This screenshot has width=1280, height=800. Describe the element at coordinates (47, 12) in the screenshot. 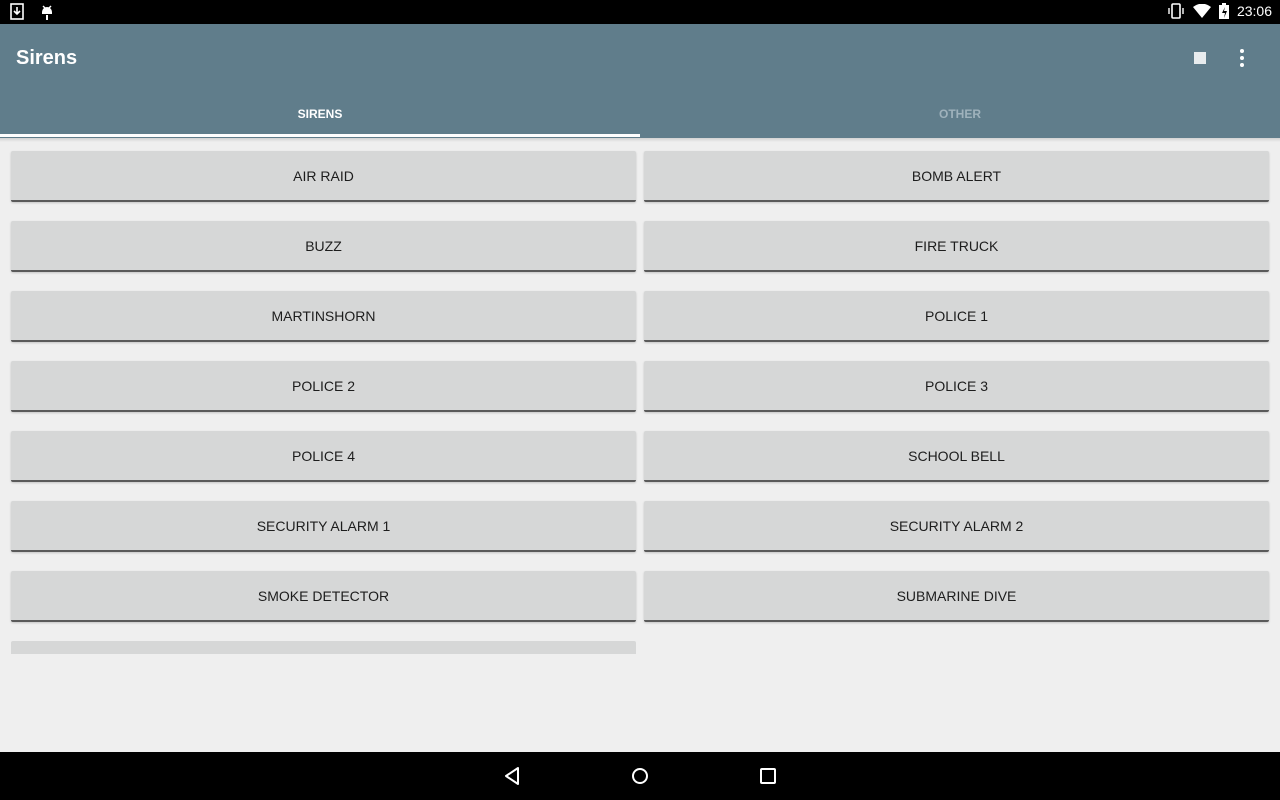

I see `android-debug-icon` at that location.